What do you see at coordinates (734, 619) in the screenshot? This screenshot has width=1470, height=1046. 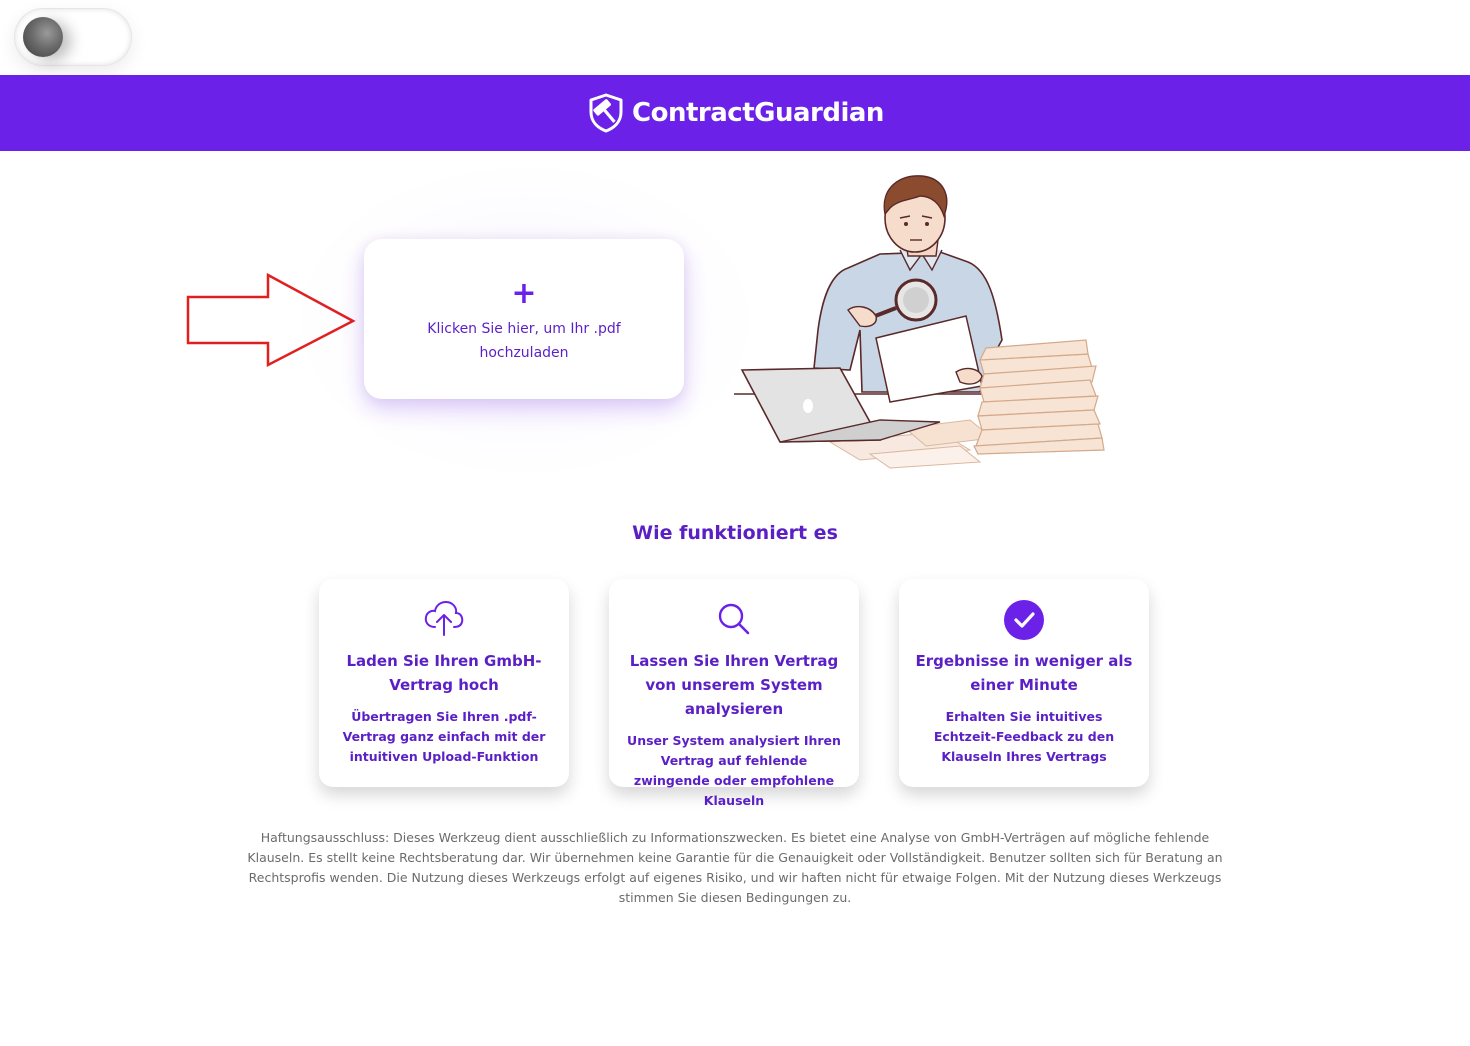 I see `search-icon` at bounding box center [734, 619].